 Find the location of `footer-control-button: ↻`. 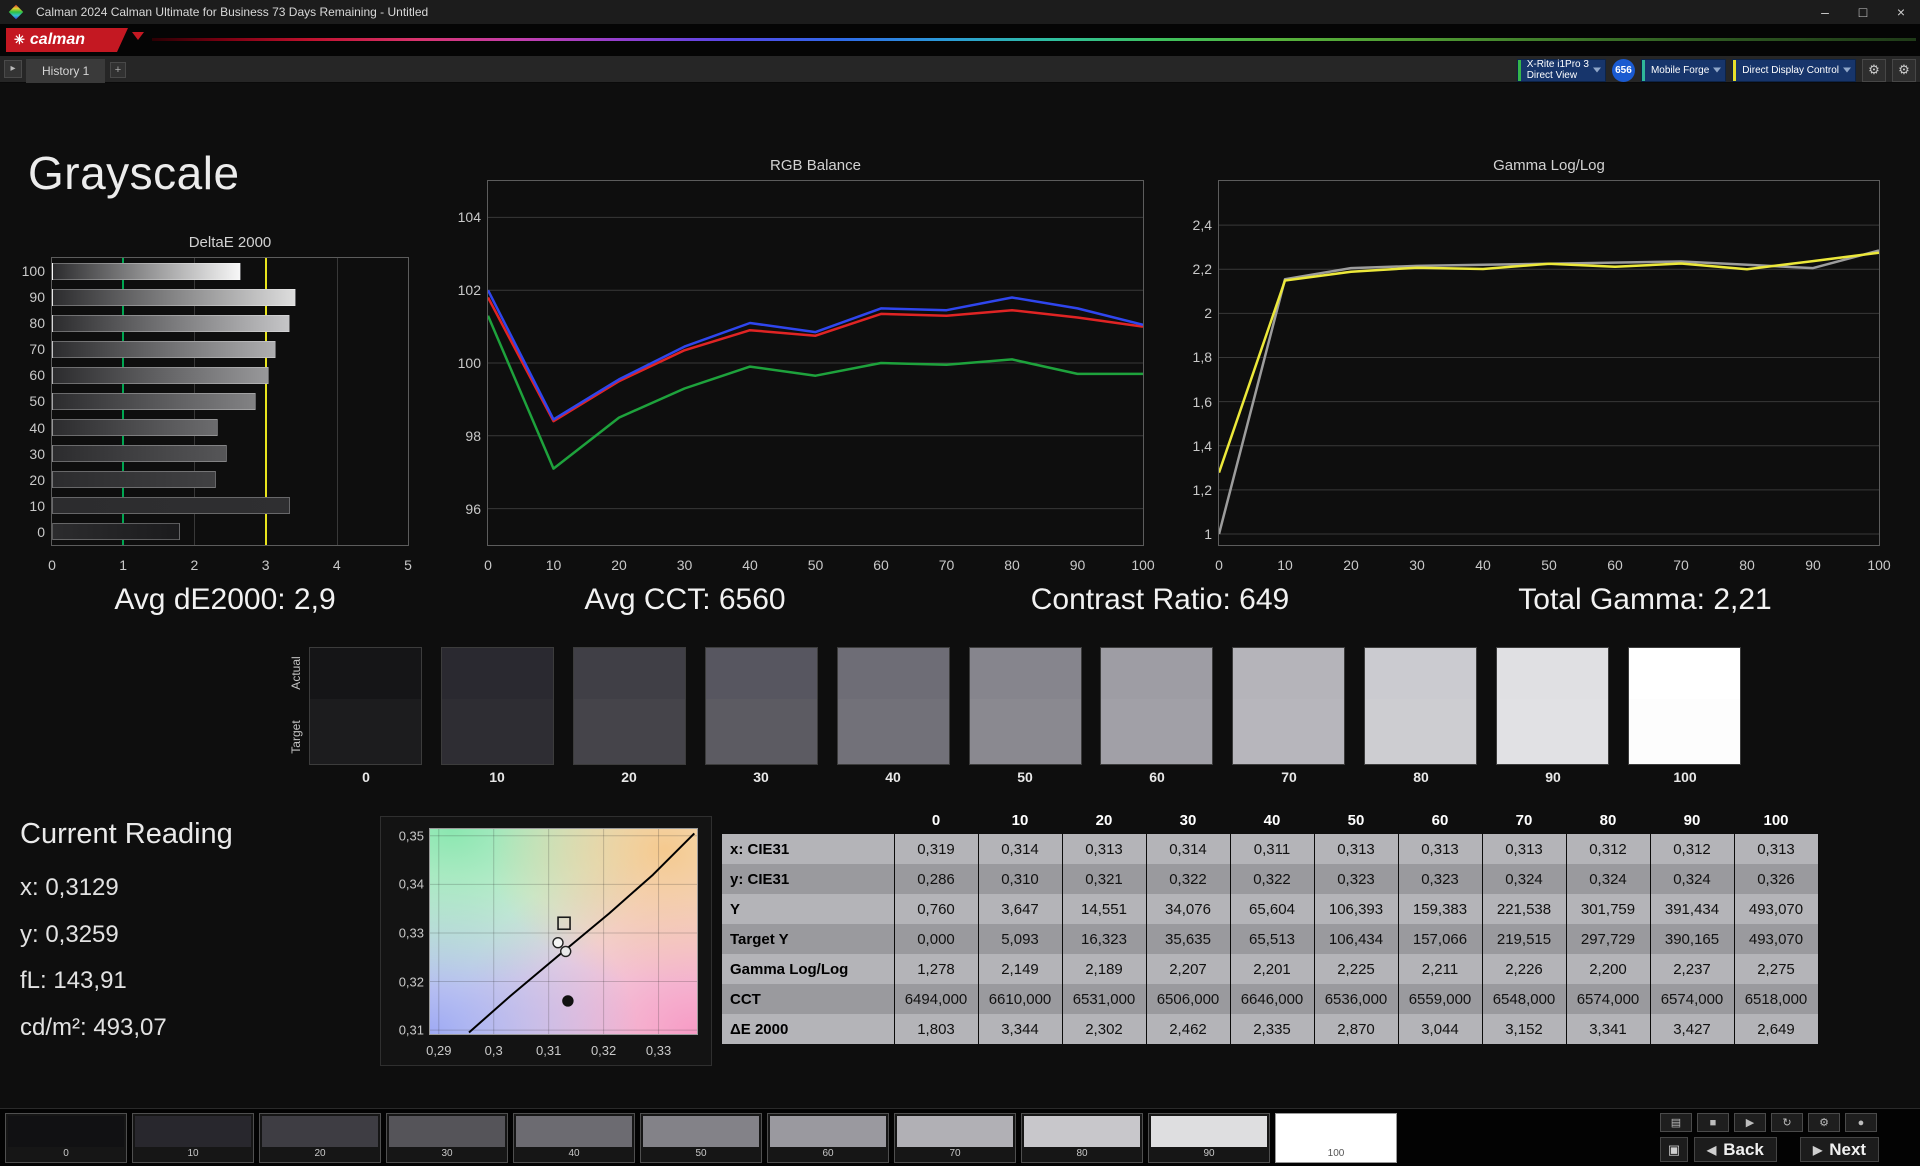

footer-control-button: ↻ is located at coordinates (1787, 1122).